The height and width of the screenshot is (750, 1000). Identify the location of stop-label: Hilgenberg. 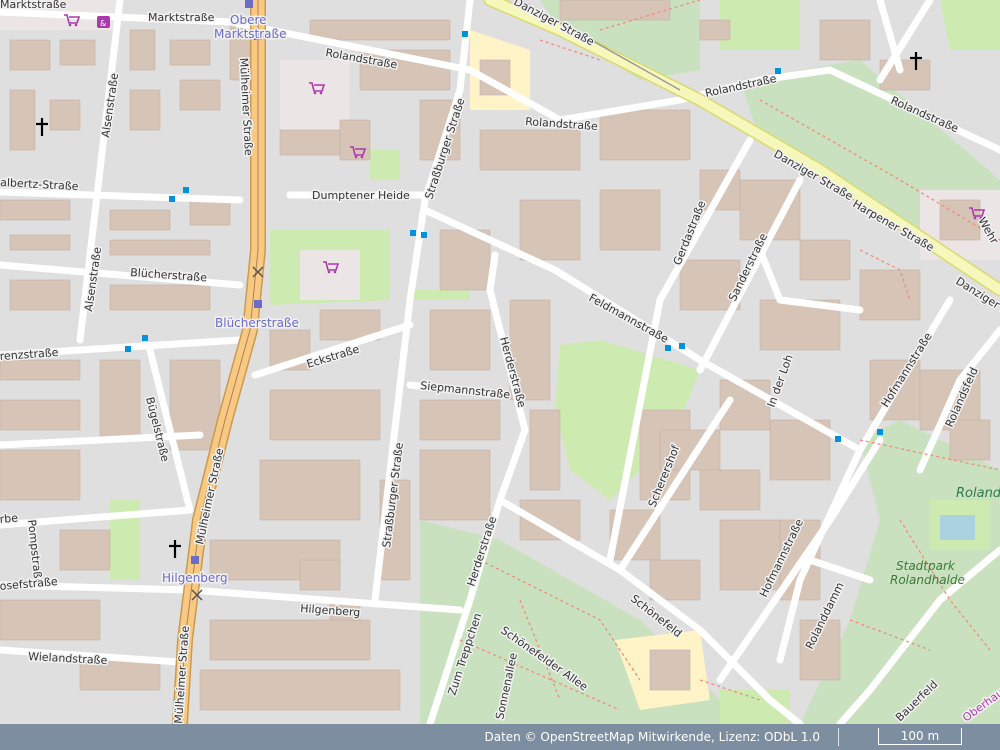
(195, 578).